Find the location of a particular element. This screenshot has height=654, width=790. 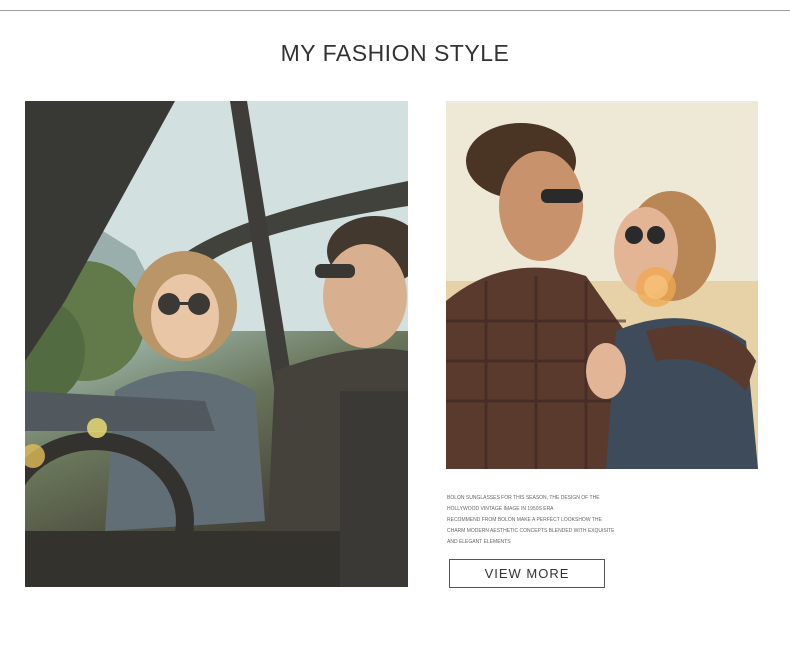

section-title: MY FASHION STYLE is located at coordinates (395, 53).